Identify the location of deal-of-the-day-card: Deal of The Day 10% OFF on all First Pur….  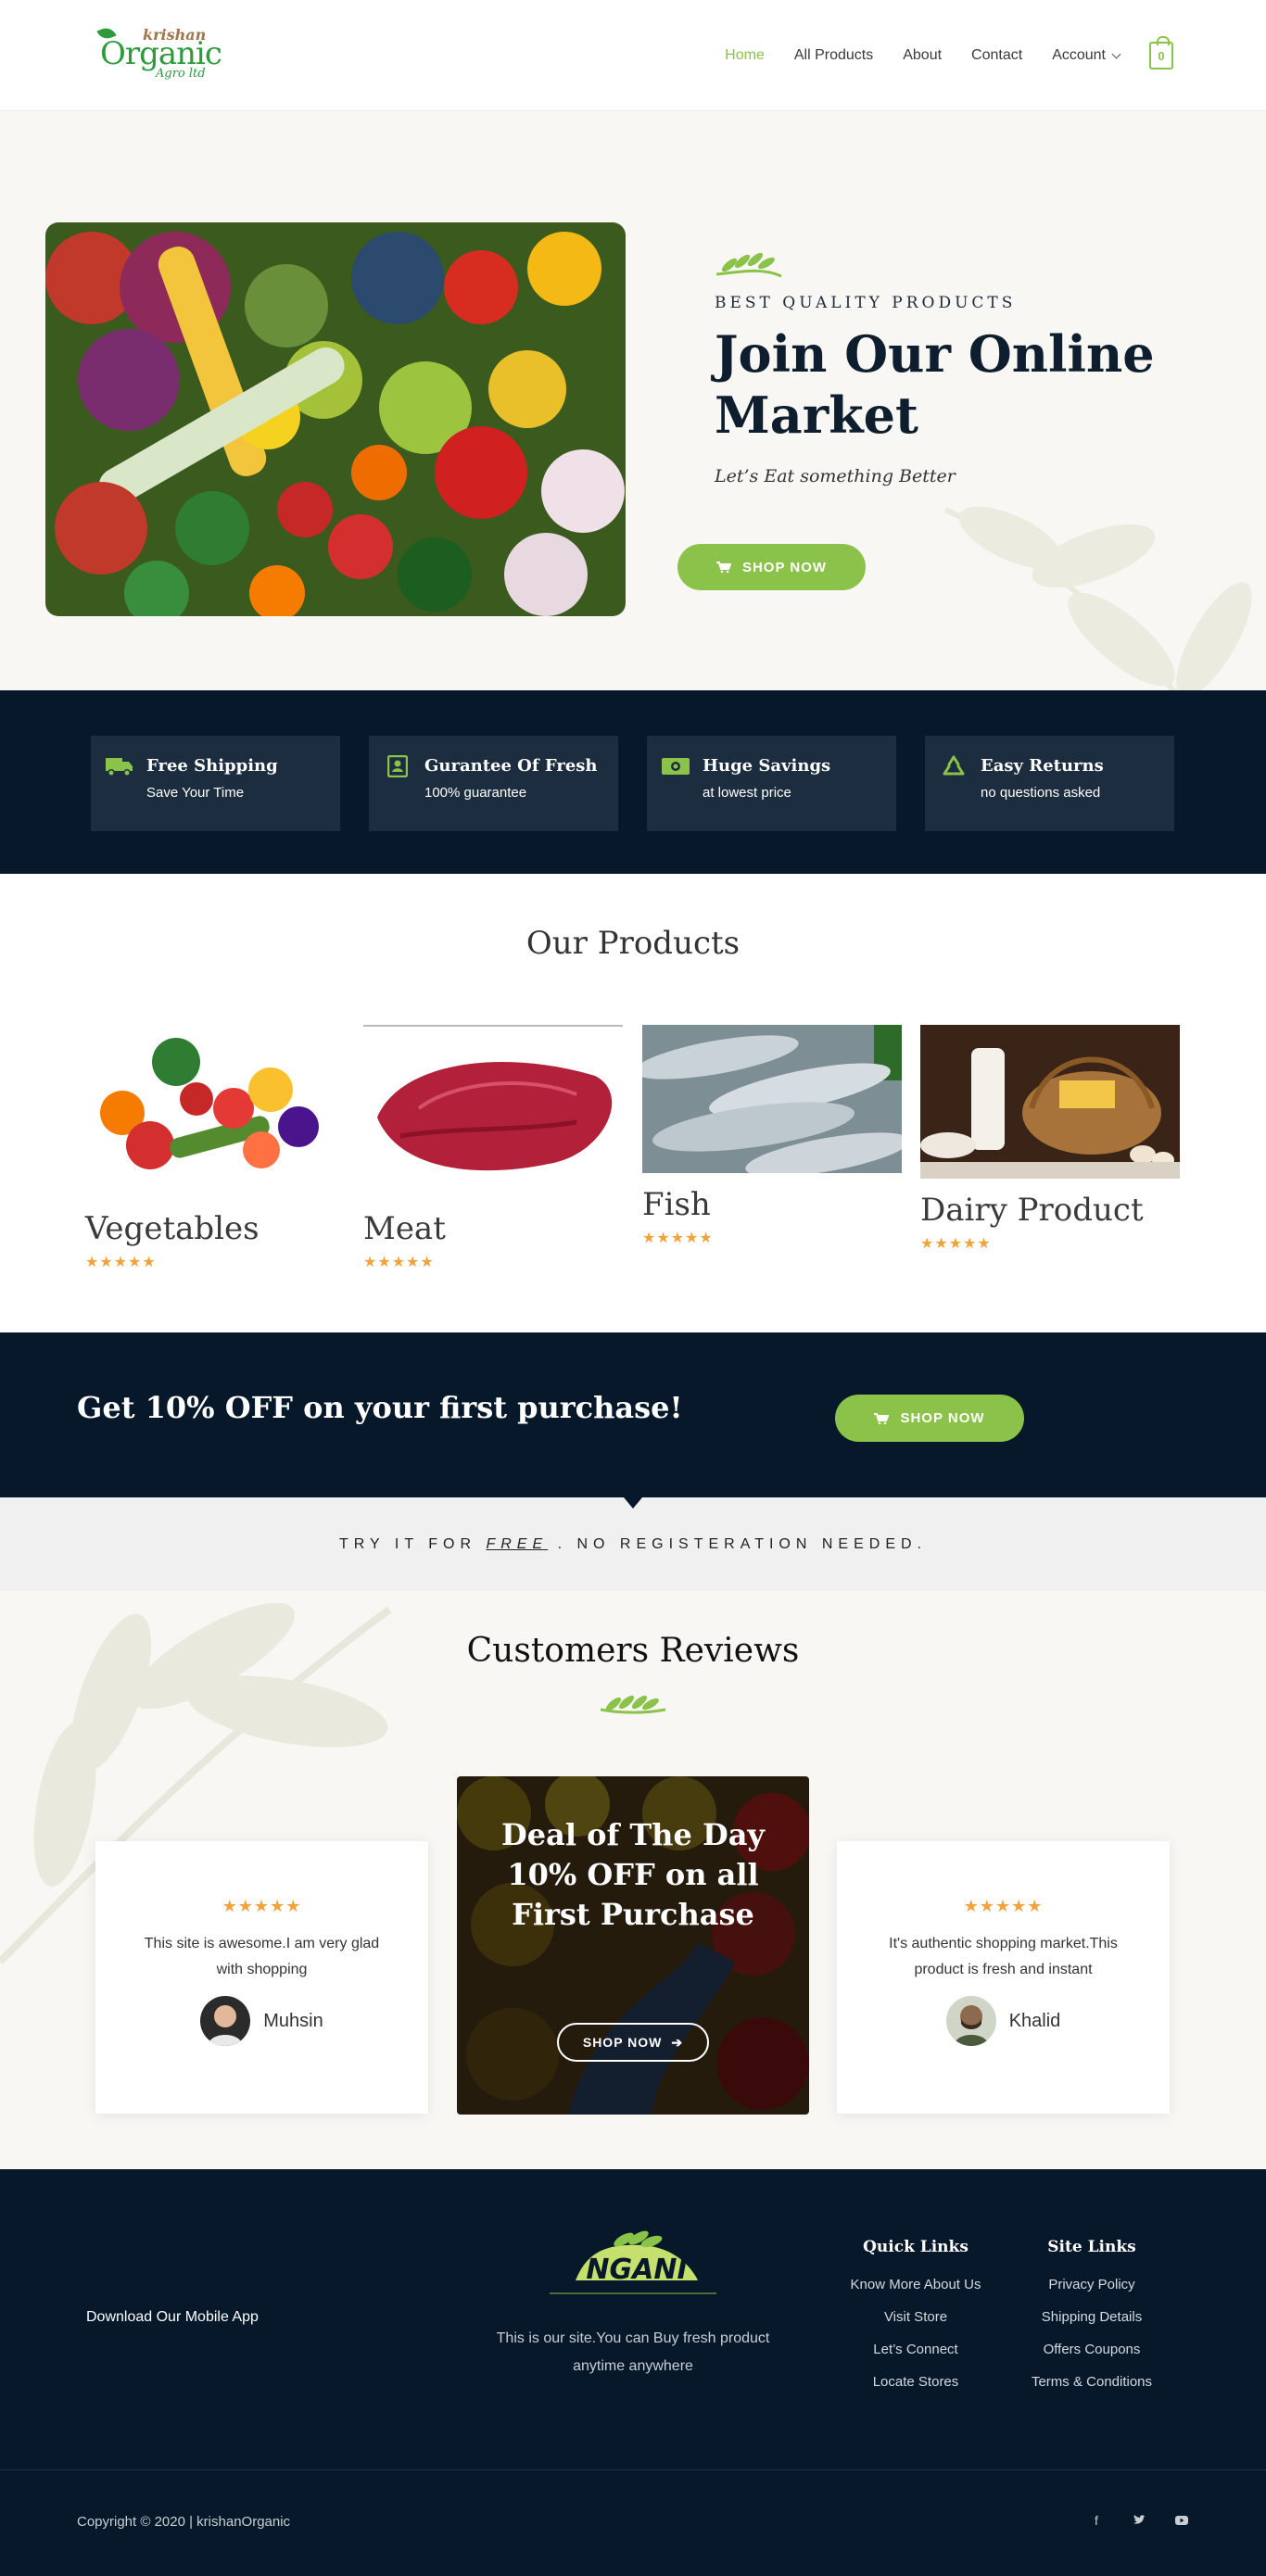
(633, 1945).